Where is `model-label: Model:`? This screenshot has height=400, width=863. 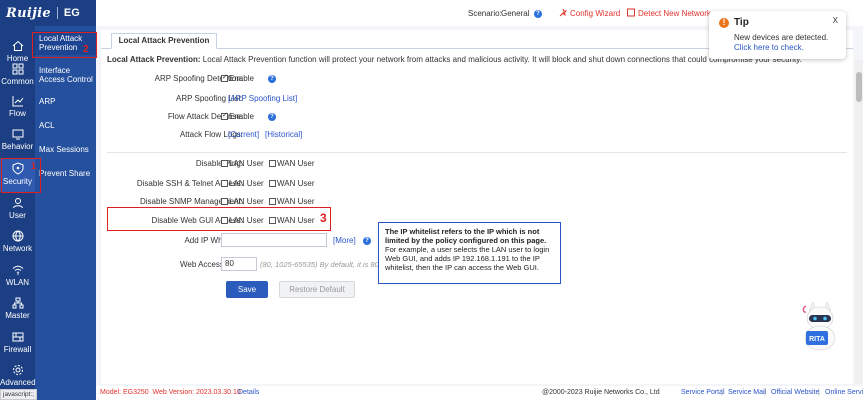 model-label: Model: is located at coordinates (111, 392).